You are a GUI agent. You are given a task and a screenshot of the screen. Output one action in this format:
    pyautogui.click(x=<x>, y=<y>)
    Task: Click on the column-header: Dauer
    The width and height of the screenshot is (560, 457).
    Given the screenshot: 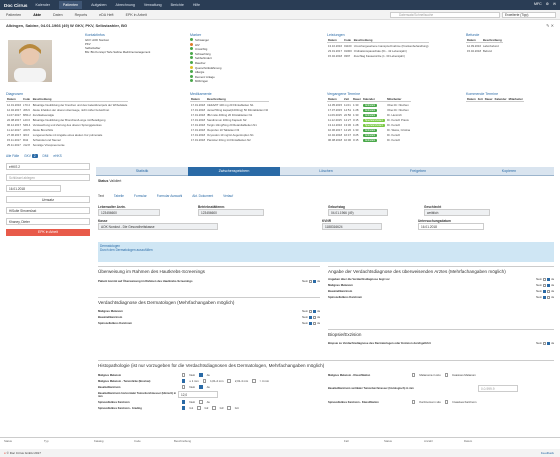 What is the action you would take?
    pyautogui.click(x=488, y=99)
    